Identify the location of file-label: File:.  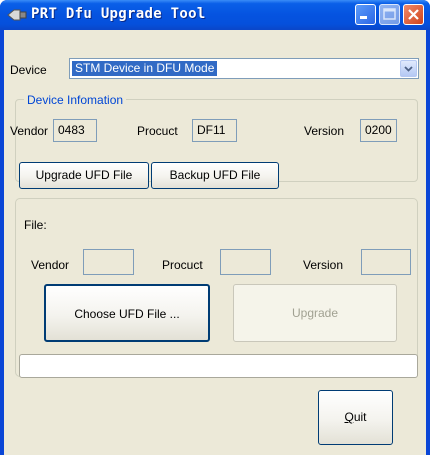
(35, 225).